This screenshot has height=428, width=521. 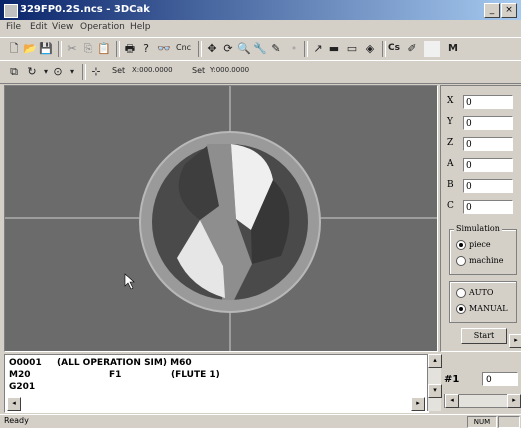 I want to click on tool-icon: 🔧, so click(x=260, y=49).